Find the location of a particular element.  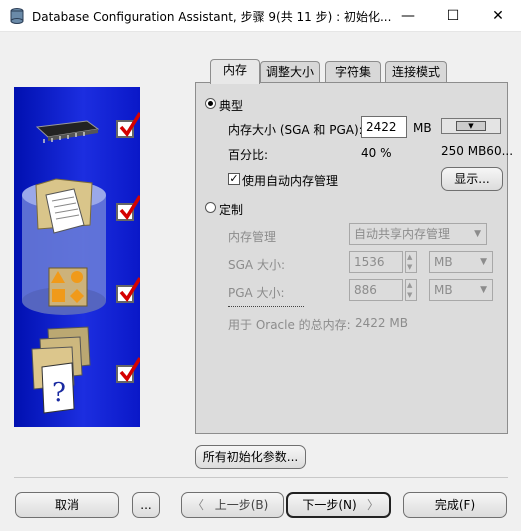

footer-separator is located at coordinates (261, 477).